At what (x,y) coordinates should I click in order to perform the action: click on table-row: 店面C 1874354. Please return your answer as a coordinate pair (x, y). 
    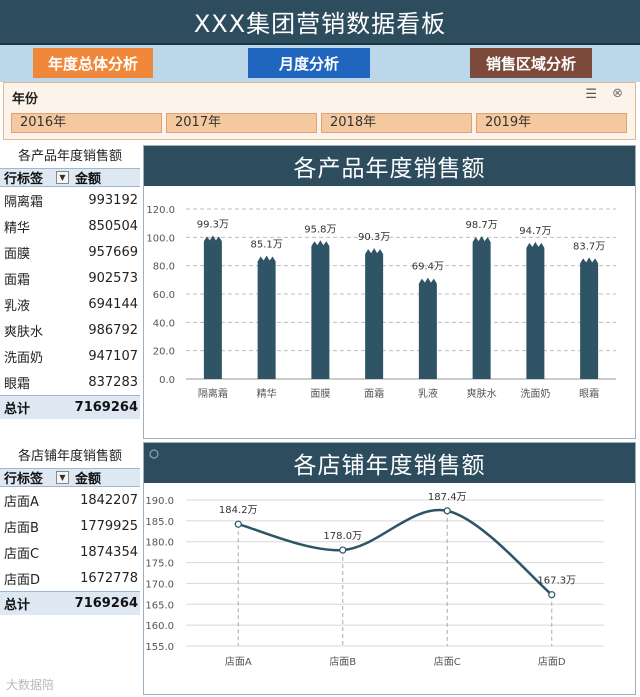
    Looking at the image, I should click on (70, 552).